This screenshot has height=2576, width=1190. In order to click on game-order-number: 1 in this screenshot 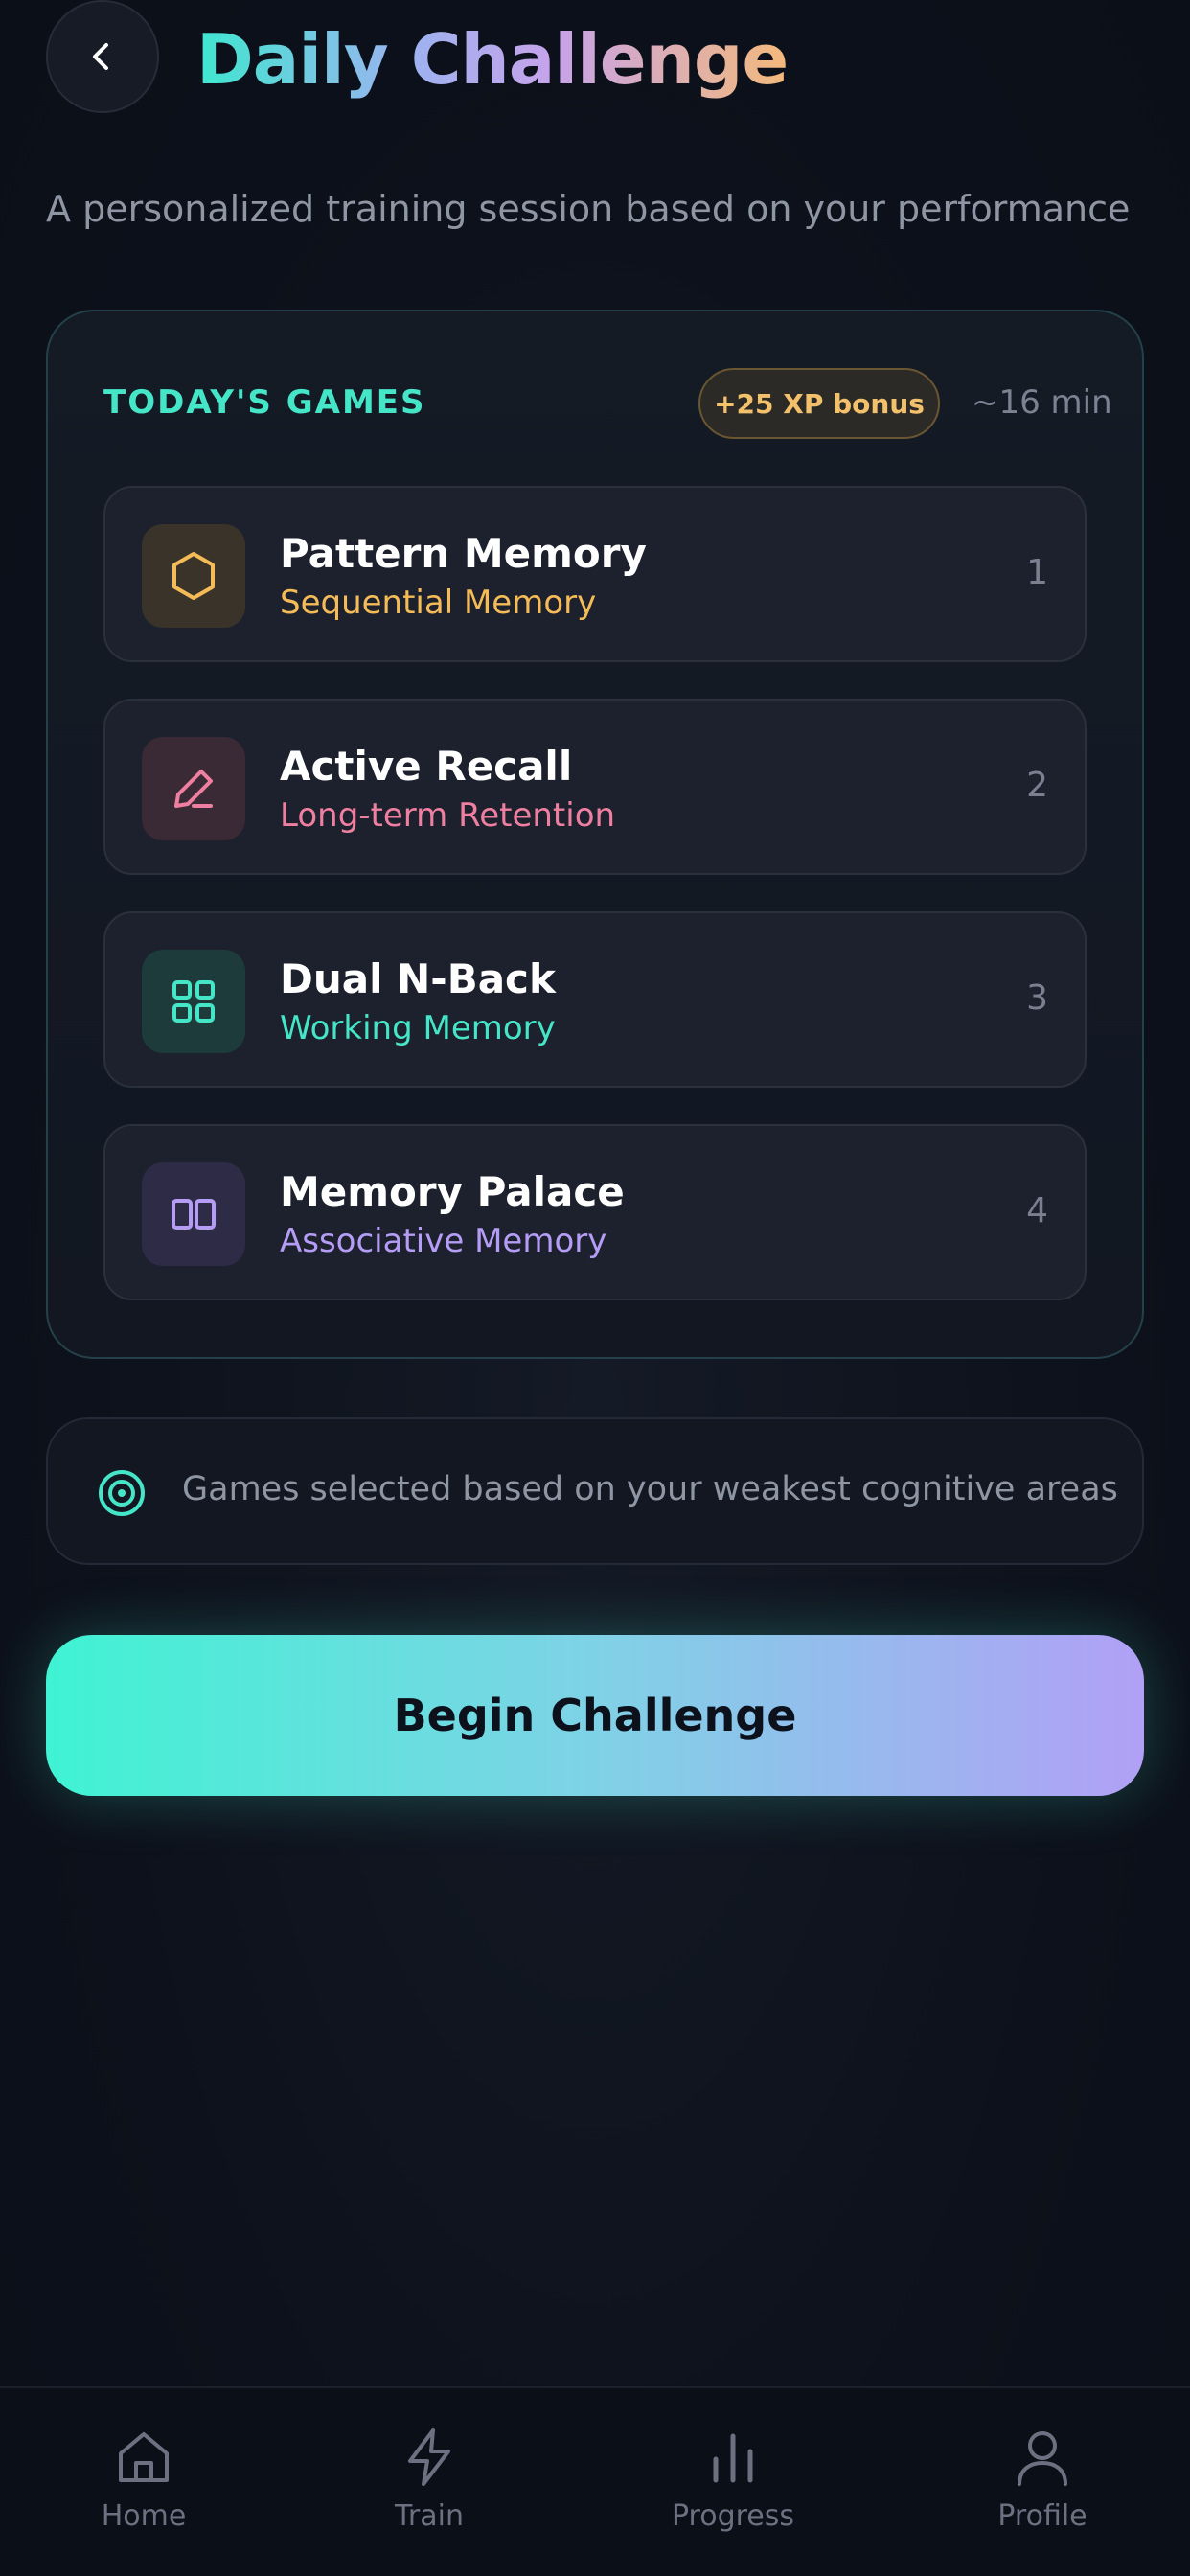, I will do `click(1037, 572)`.